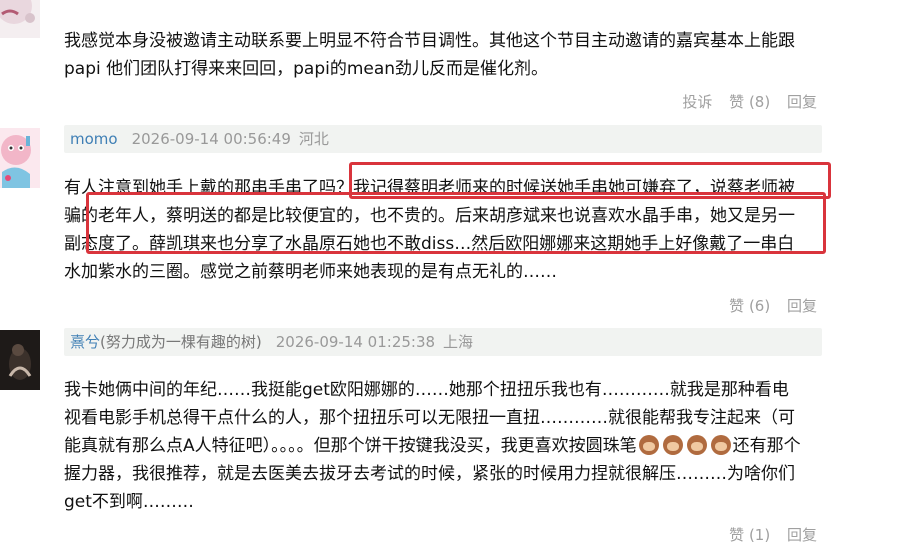  I want to click on user-signature: (努力成为一棵有趣的树), so click(181, 342).